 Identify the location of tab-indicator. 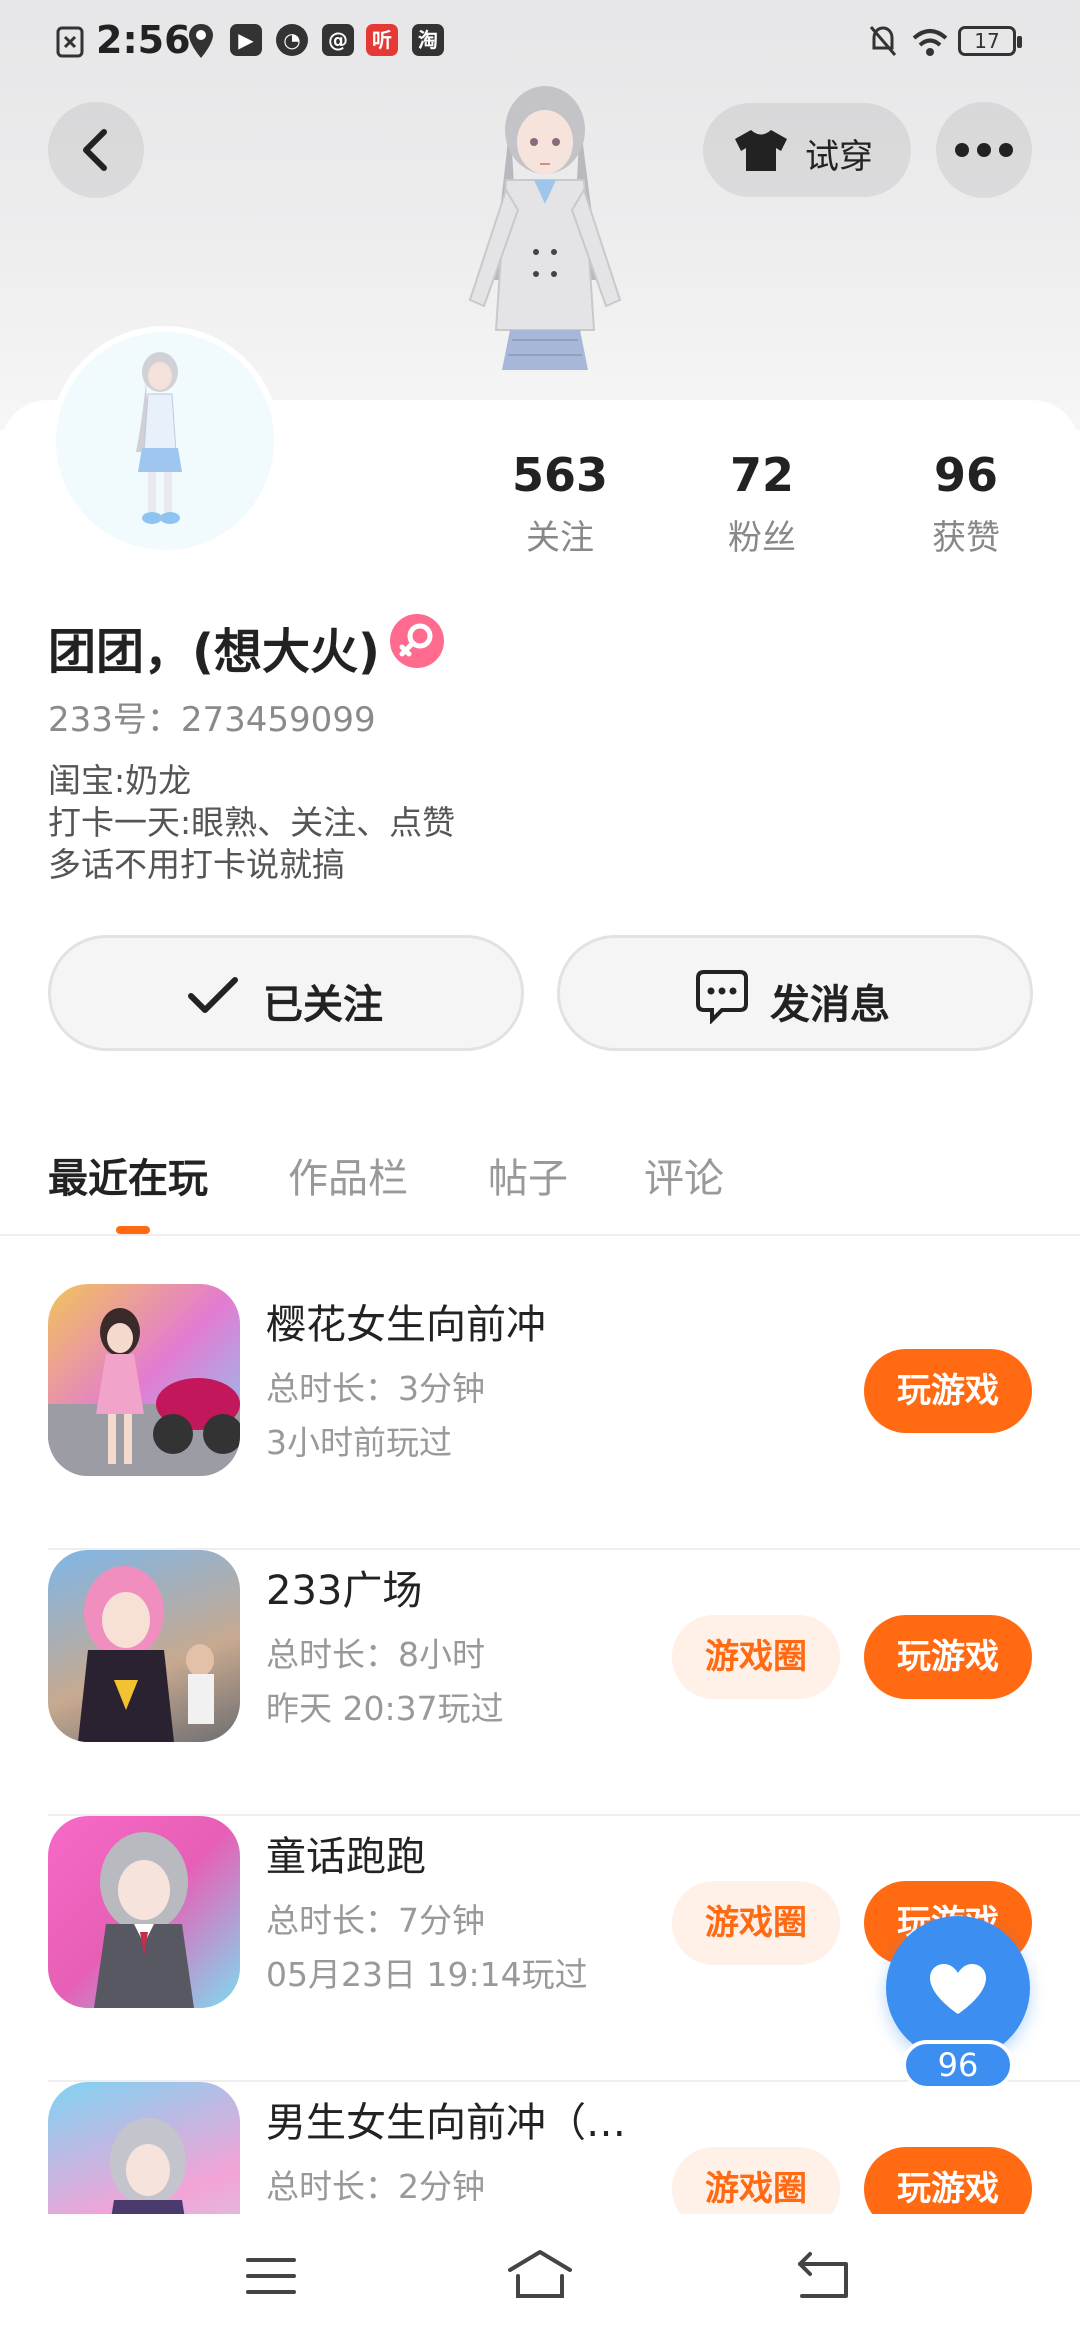
(133, 1230).